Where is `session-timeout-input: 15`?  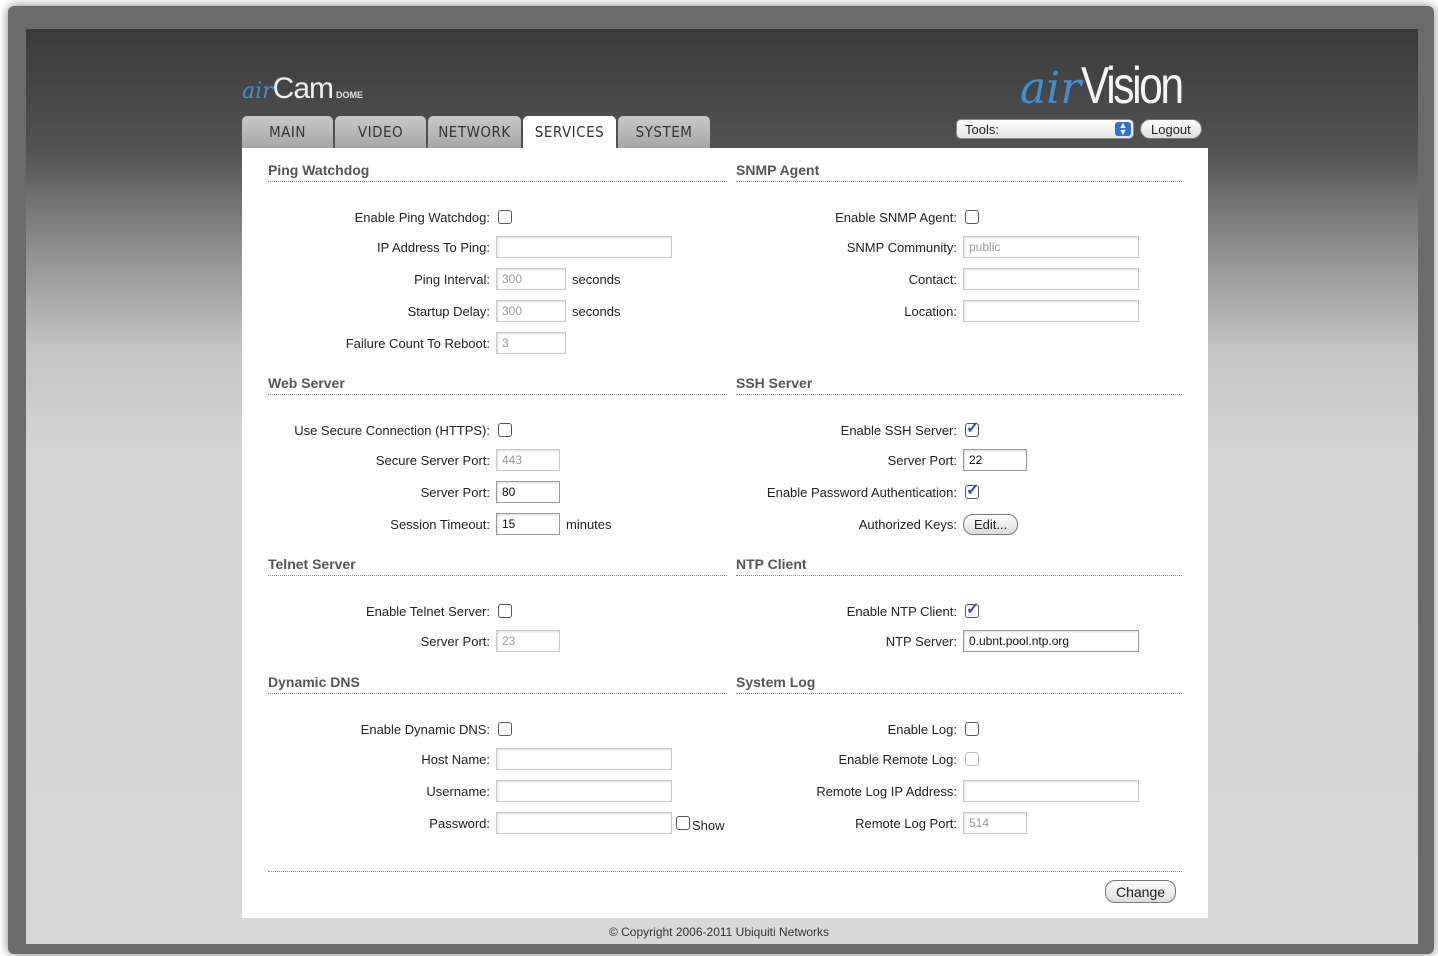 session-timeout-input: 15 is located at coordinates (528, 524).